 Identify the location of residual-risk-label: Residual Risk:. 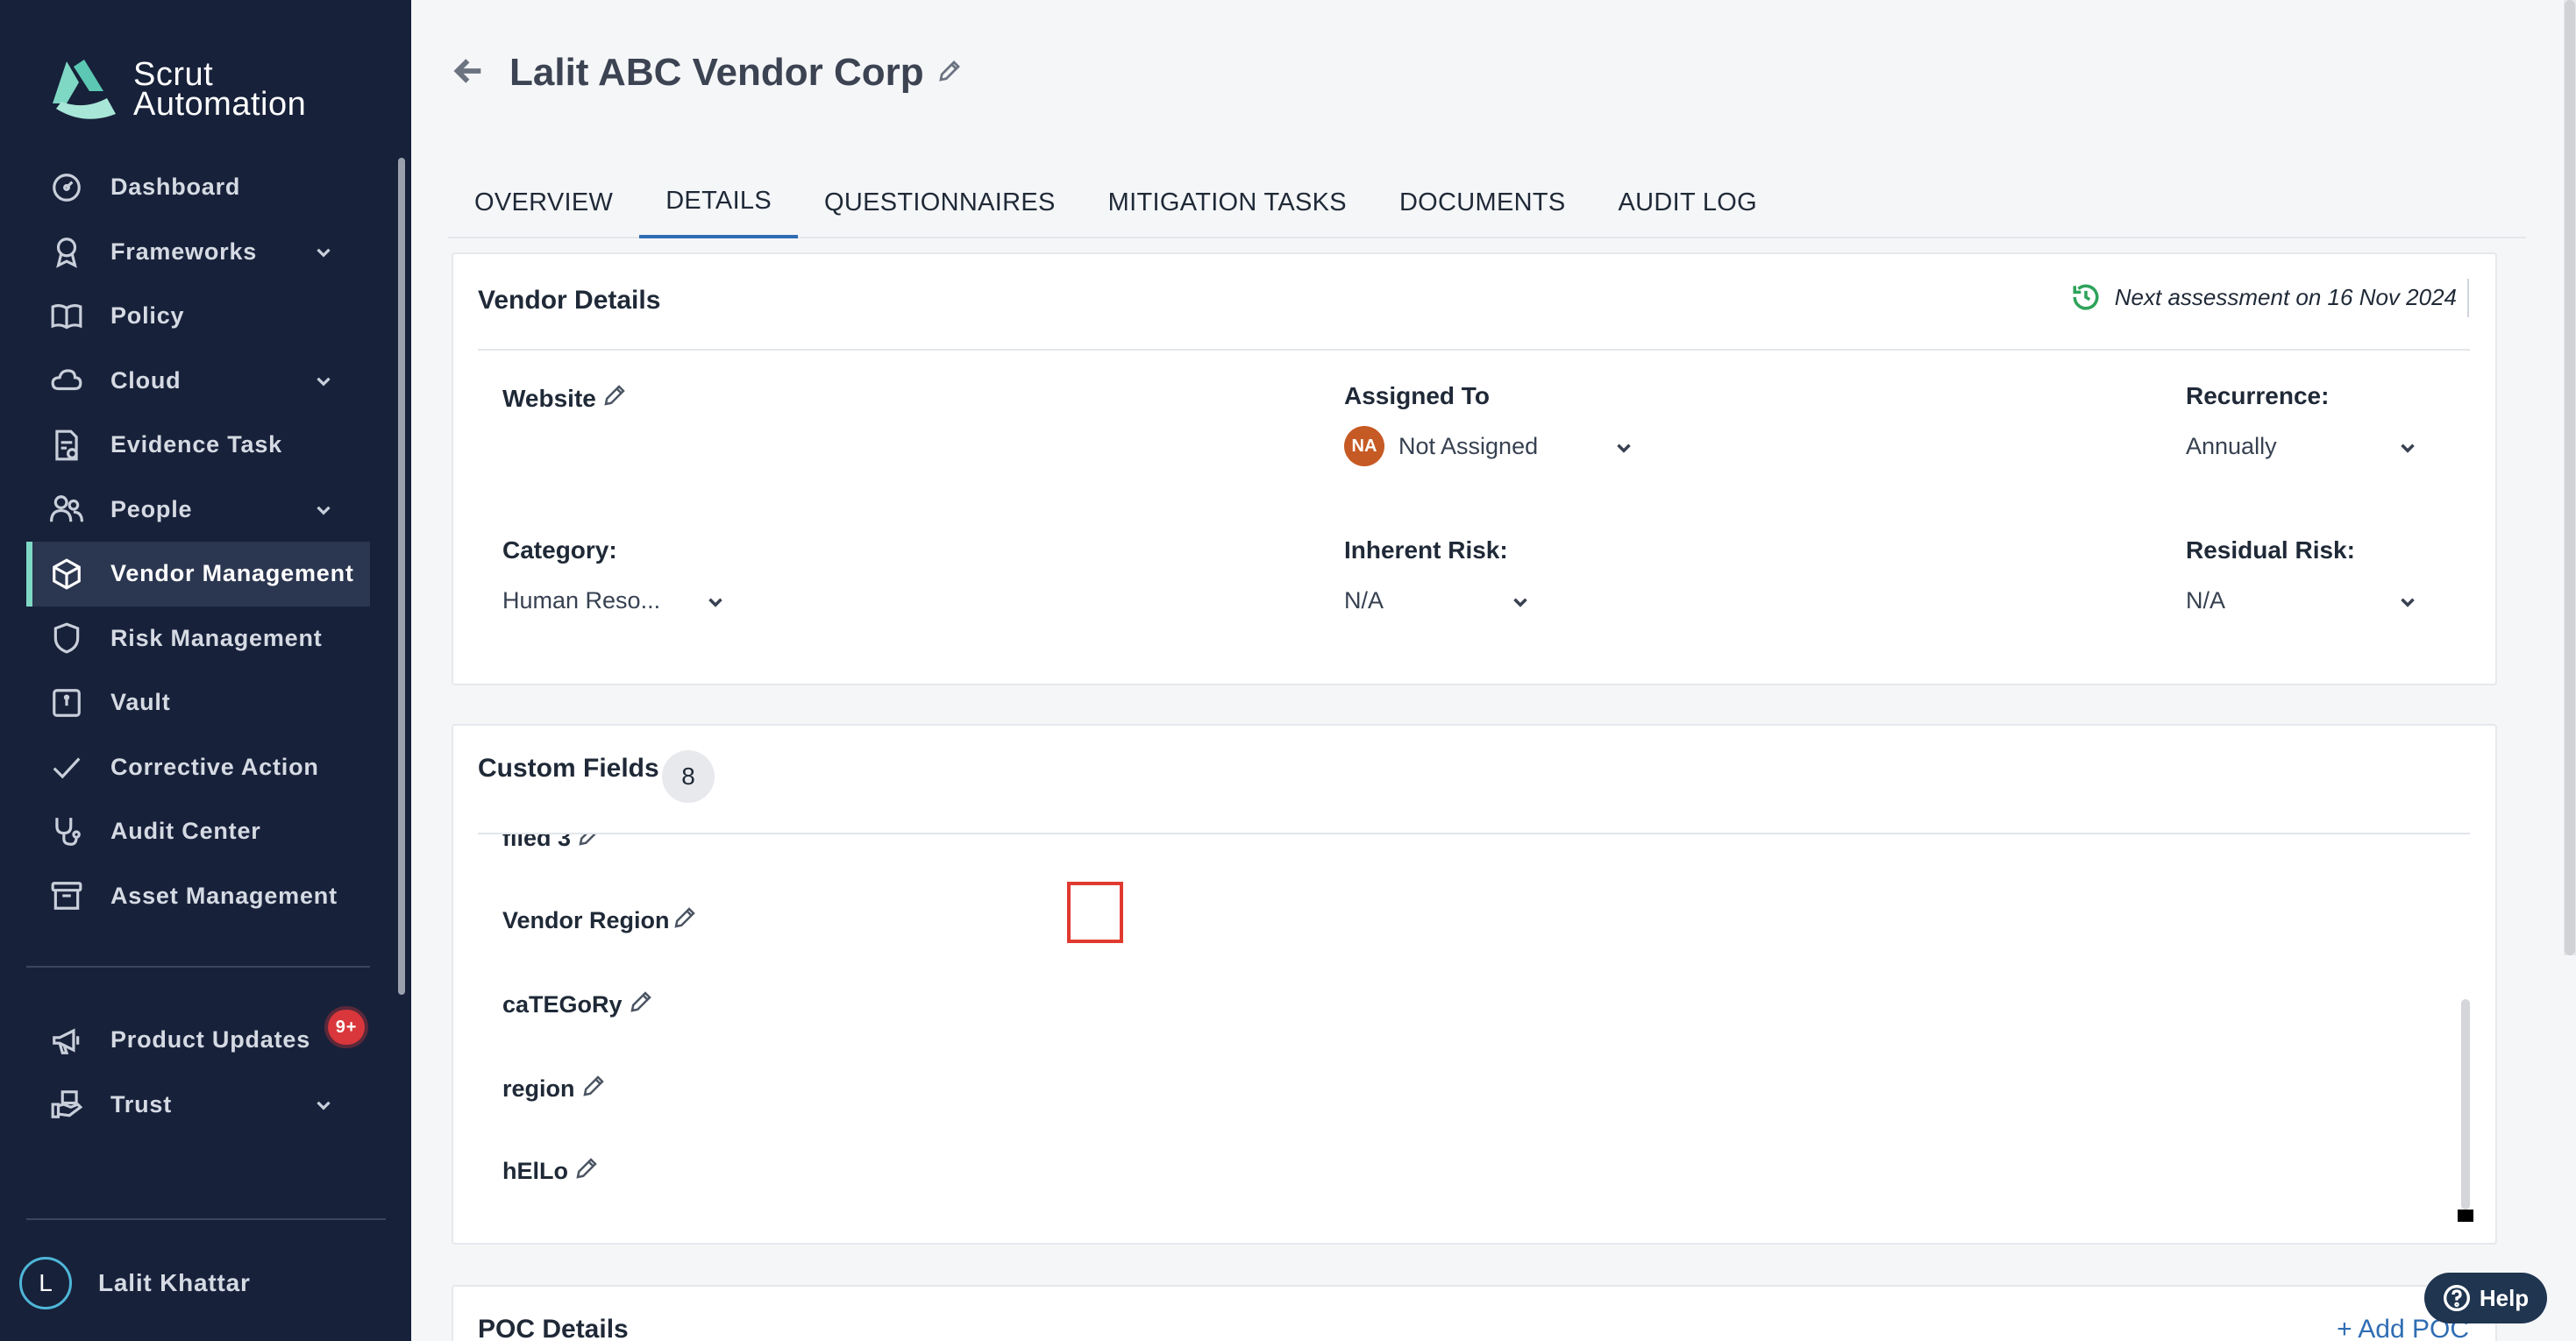
(2270, 550).